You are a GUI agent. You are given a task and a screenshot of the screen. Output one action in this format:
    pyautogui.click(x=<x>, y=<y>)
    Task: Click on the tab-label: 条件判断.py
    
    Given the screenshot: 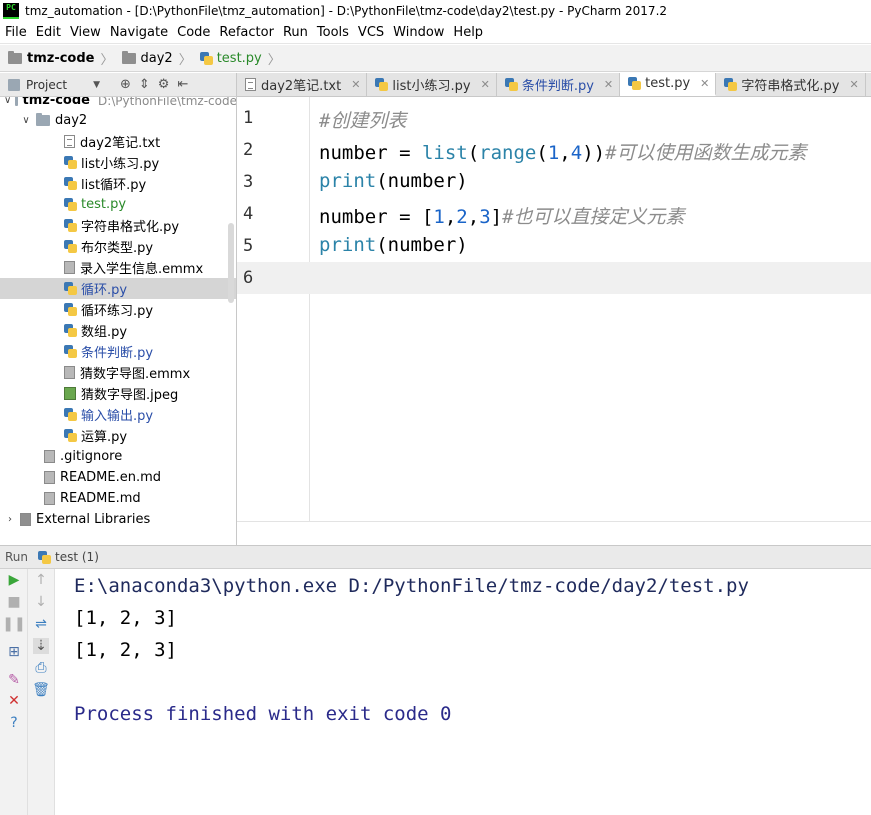 What is the action you would take?
    pyautogui.click(x=557, y=86)
    